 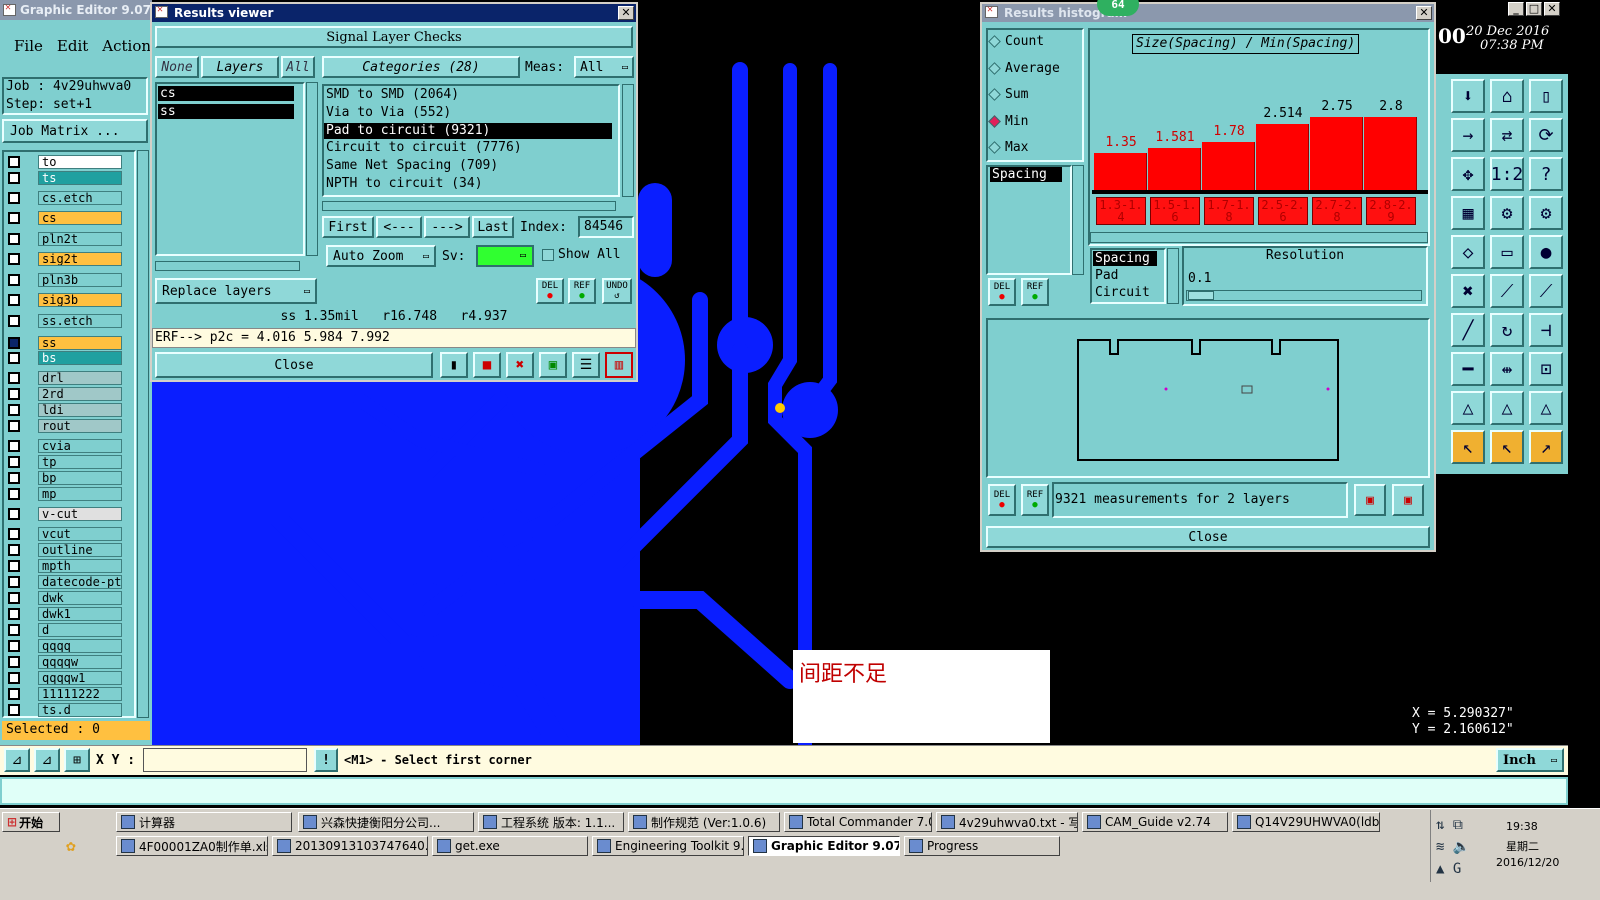 What do you see at coordinates (294, 365) in the screenshot?
I see `results-viewer-close-button: Close` at bounding box center [294, 365].